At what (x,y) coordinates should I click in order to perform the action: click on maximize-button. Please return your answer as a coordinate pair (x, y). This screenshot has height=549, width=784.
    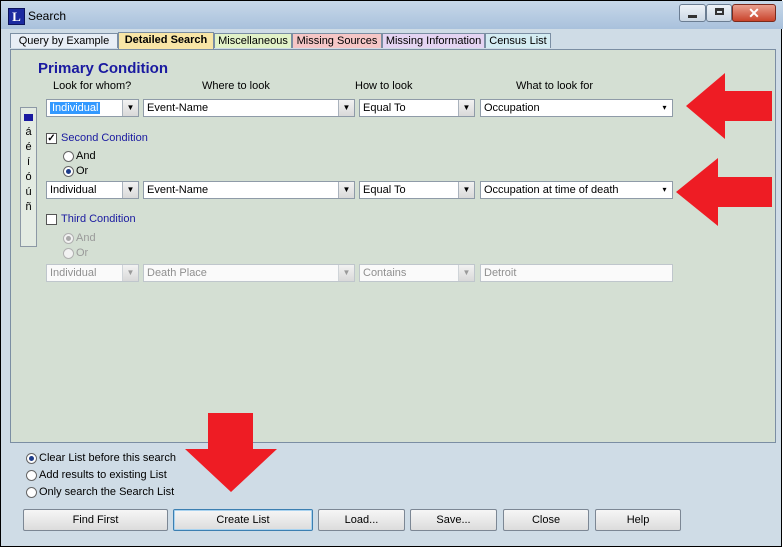
    Looking at the image, I should click on (719, 13).